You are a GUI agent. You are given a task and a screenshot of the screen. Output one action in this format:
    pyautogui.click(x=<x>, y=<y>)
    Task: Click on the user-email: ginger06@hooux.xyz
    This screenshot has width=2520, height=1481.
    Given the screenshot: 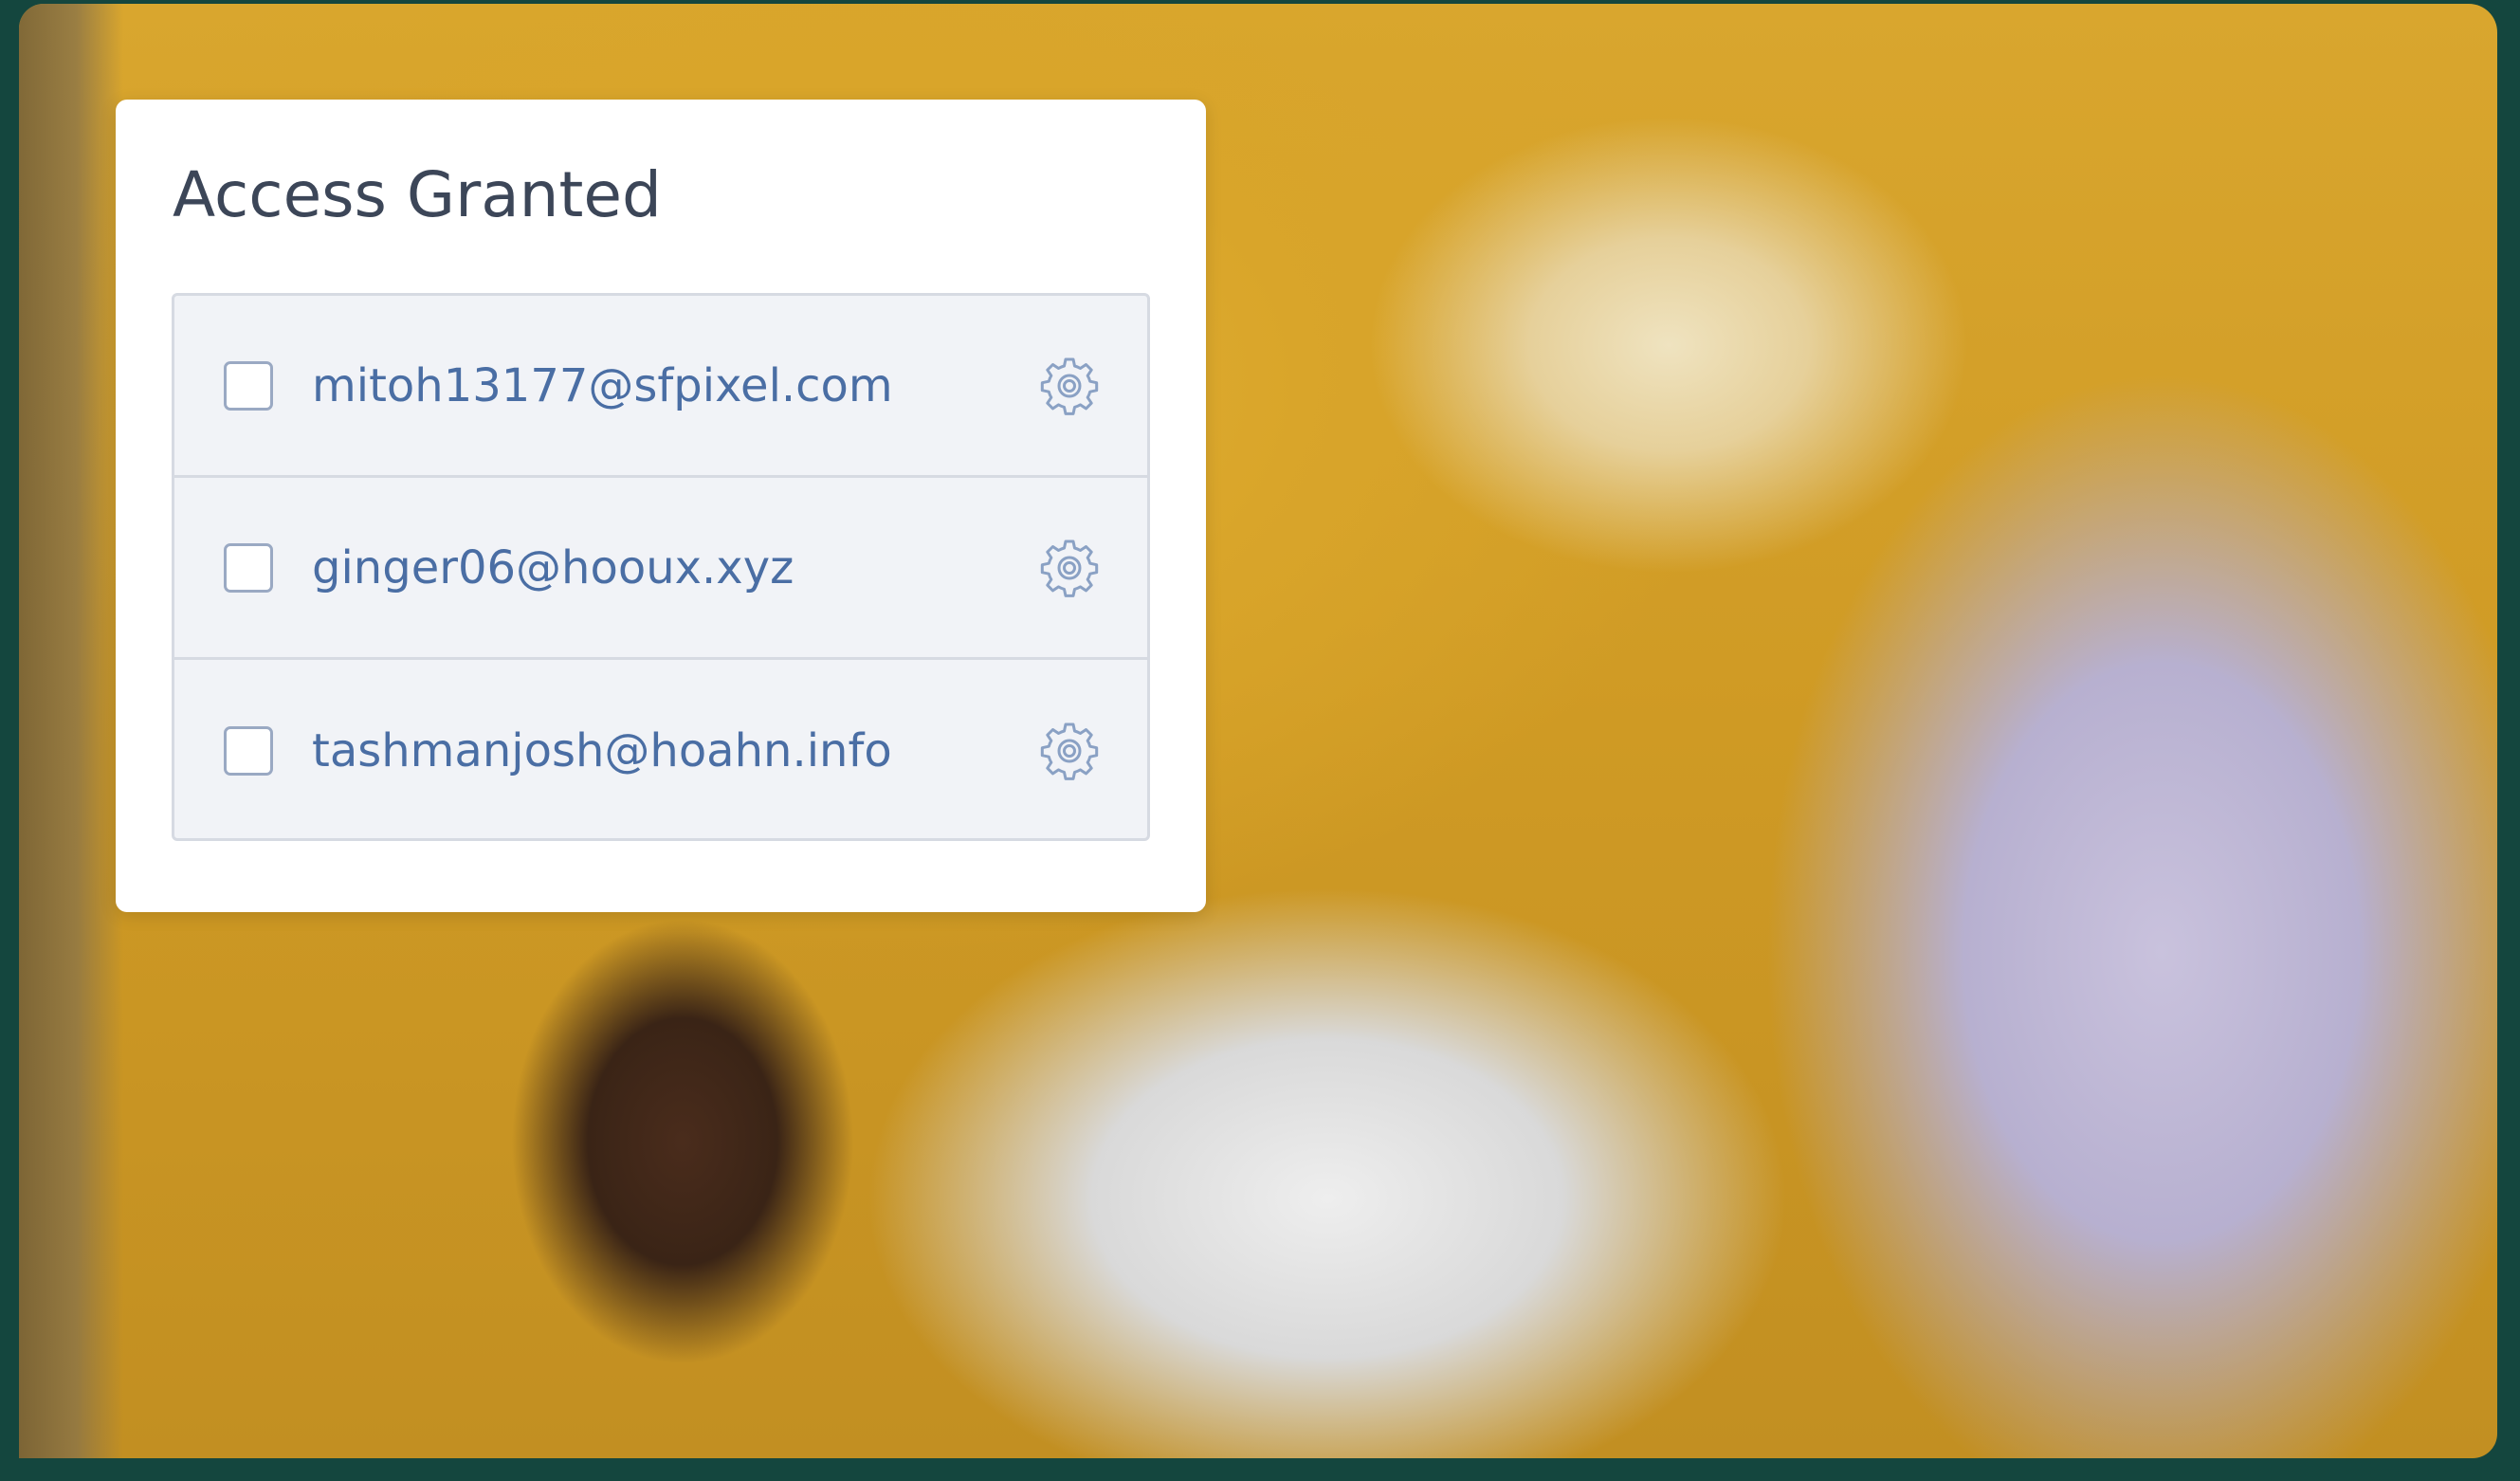 What is the action you would take?
    pyautogui.click(x=553, y=567)
    